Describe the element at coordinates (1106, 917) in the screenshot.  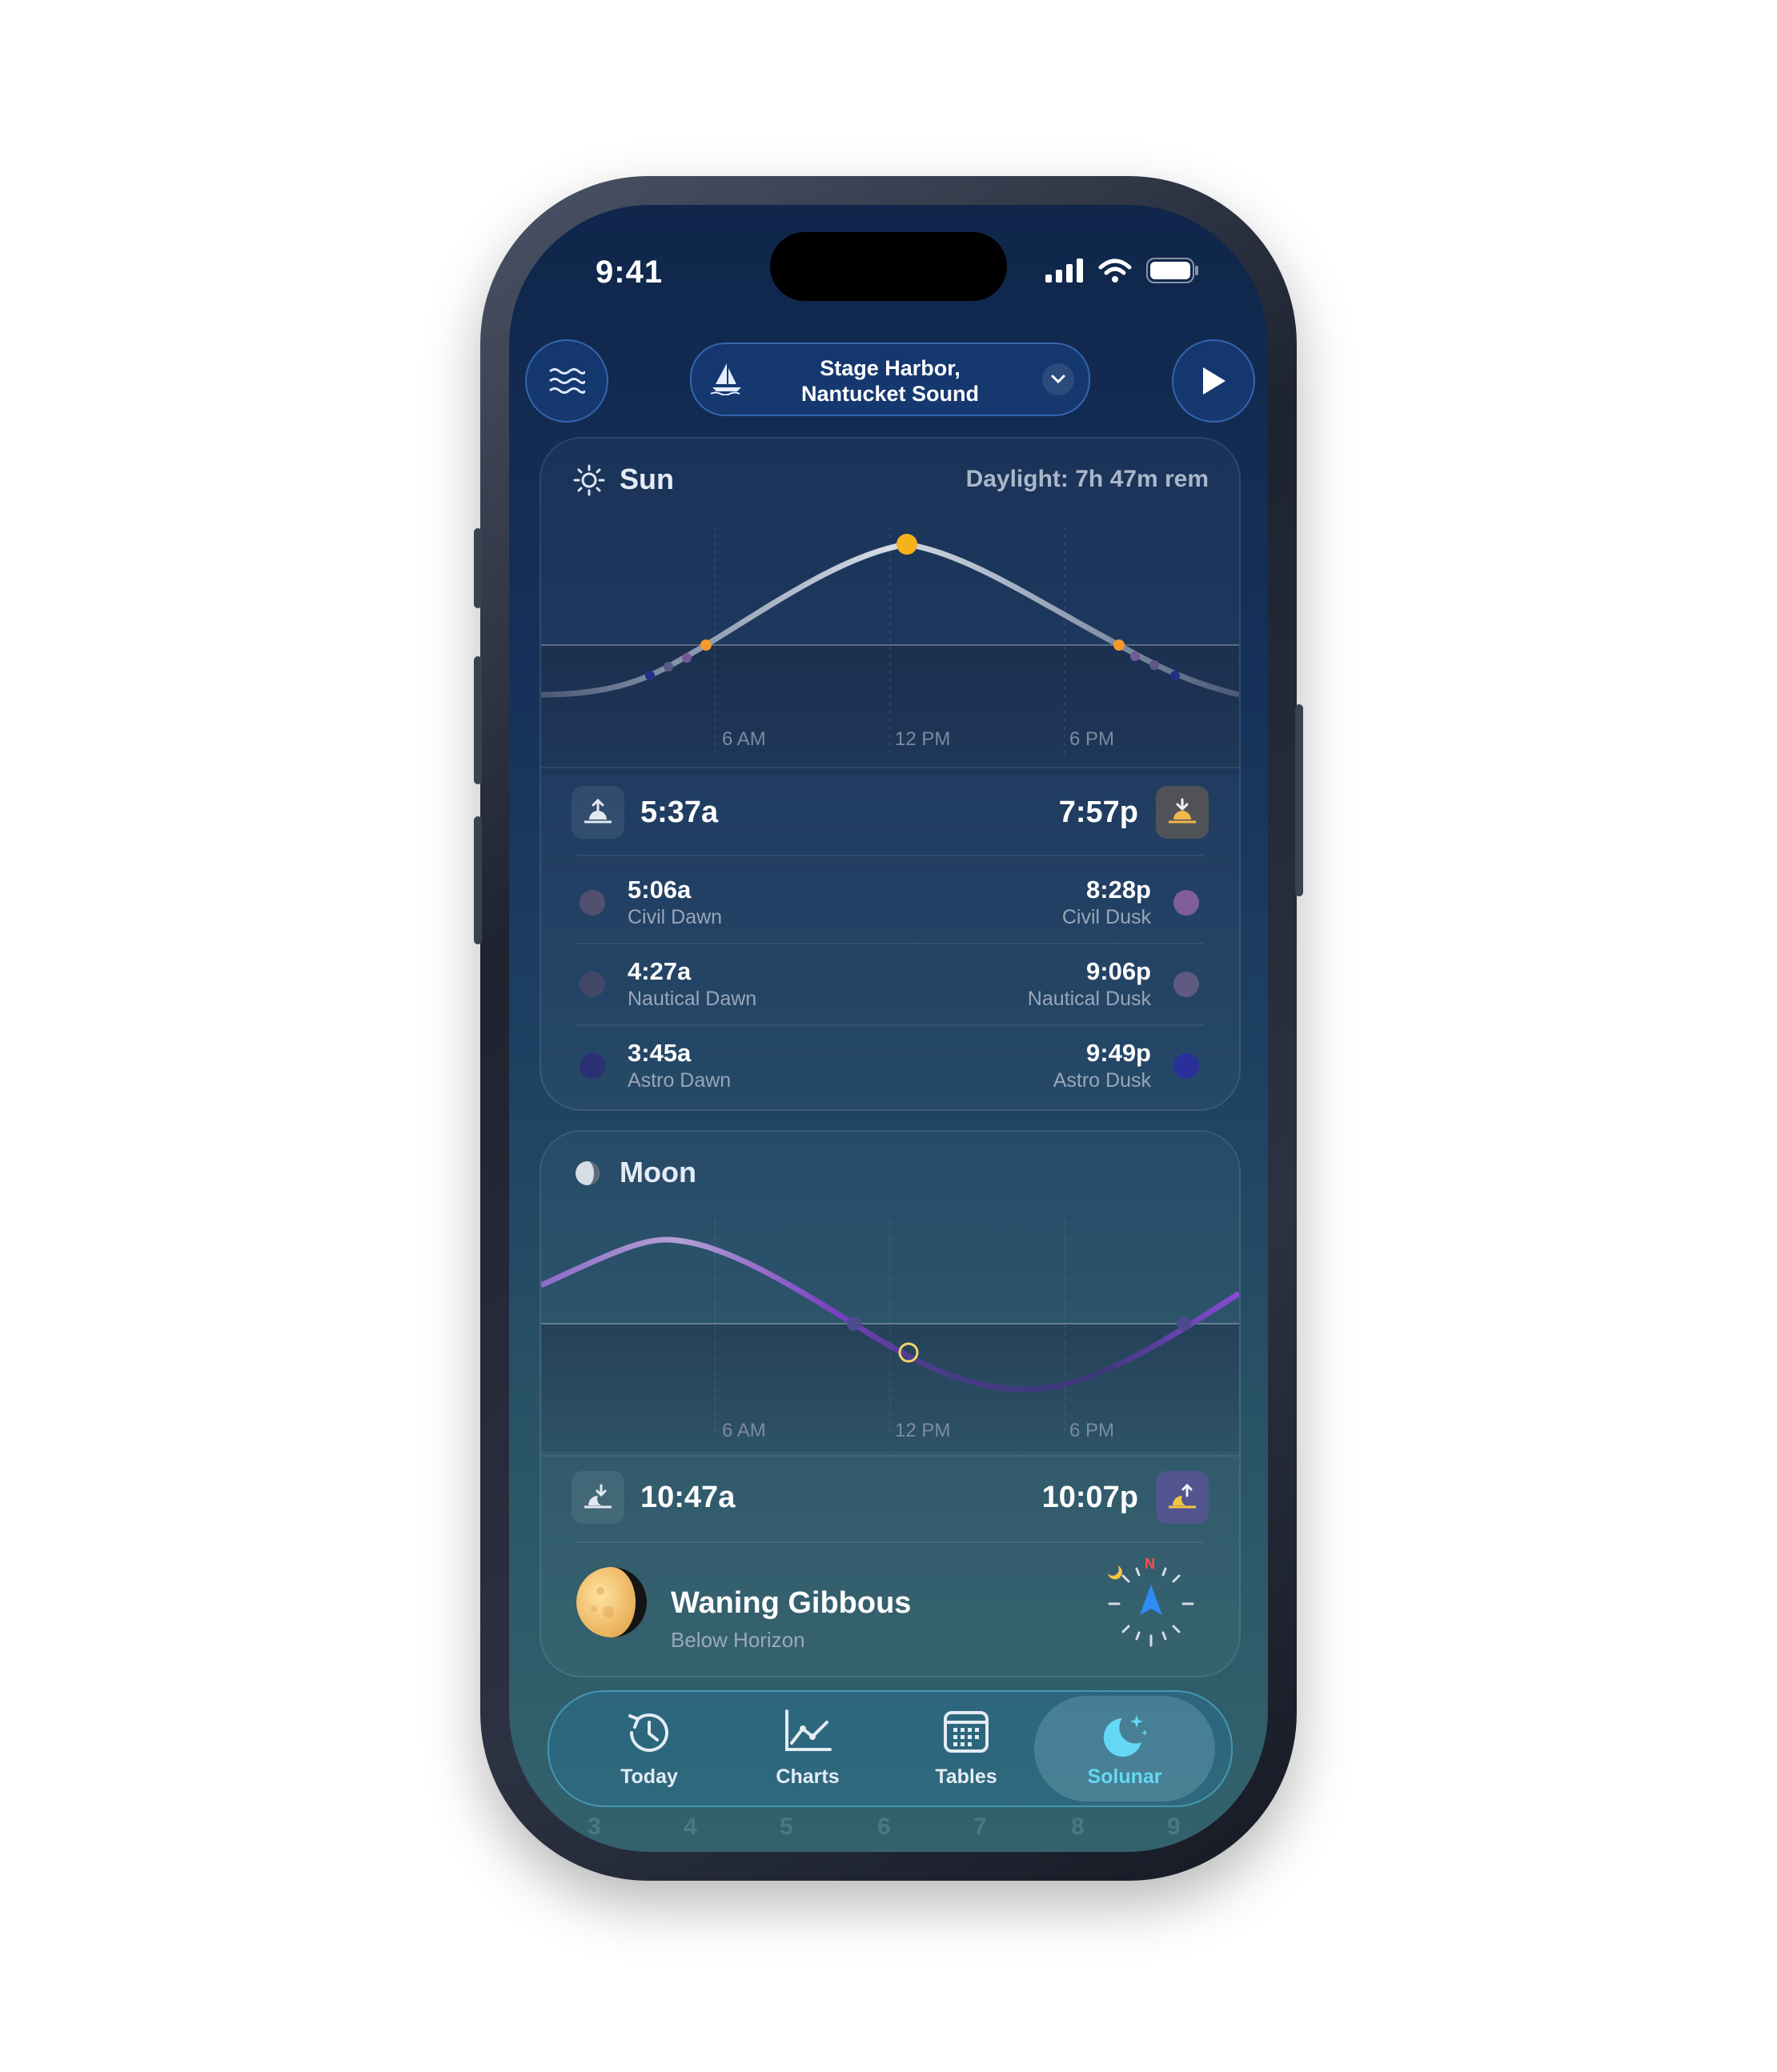
I see `civil-dusk-label: Civil Dusk` at that location.